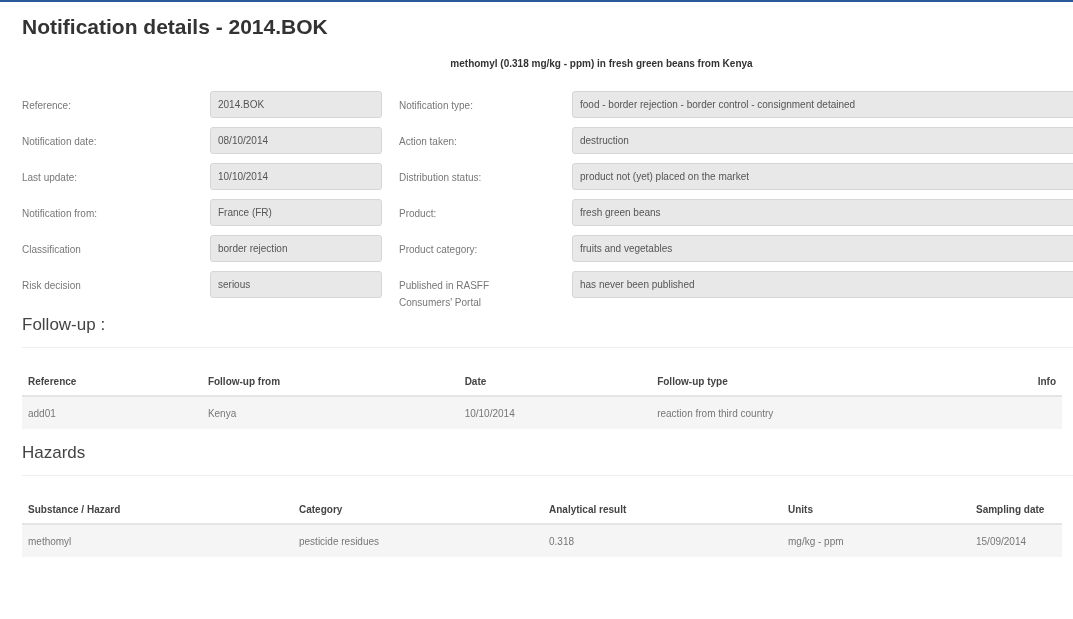 The image size is (1073, 619). I want to click on table-cell: 15/09/2014, so click(1016, 540).